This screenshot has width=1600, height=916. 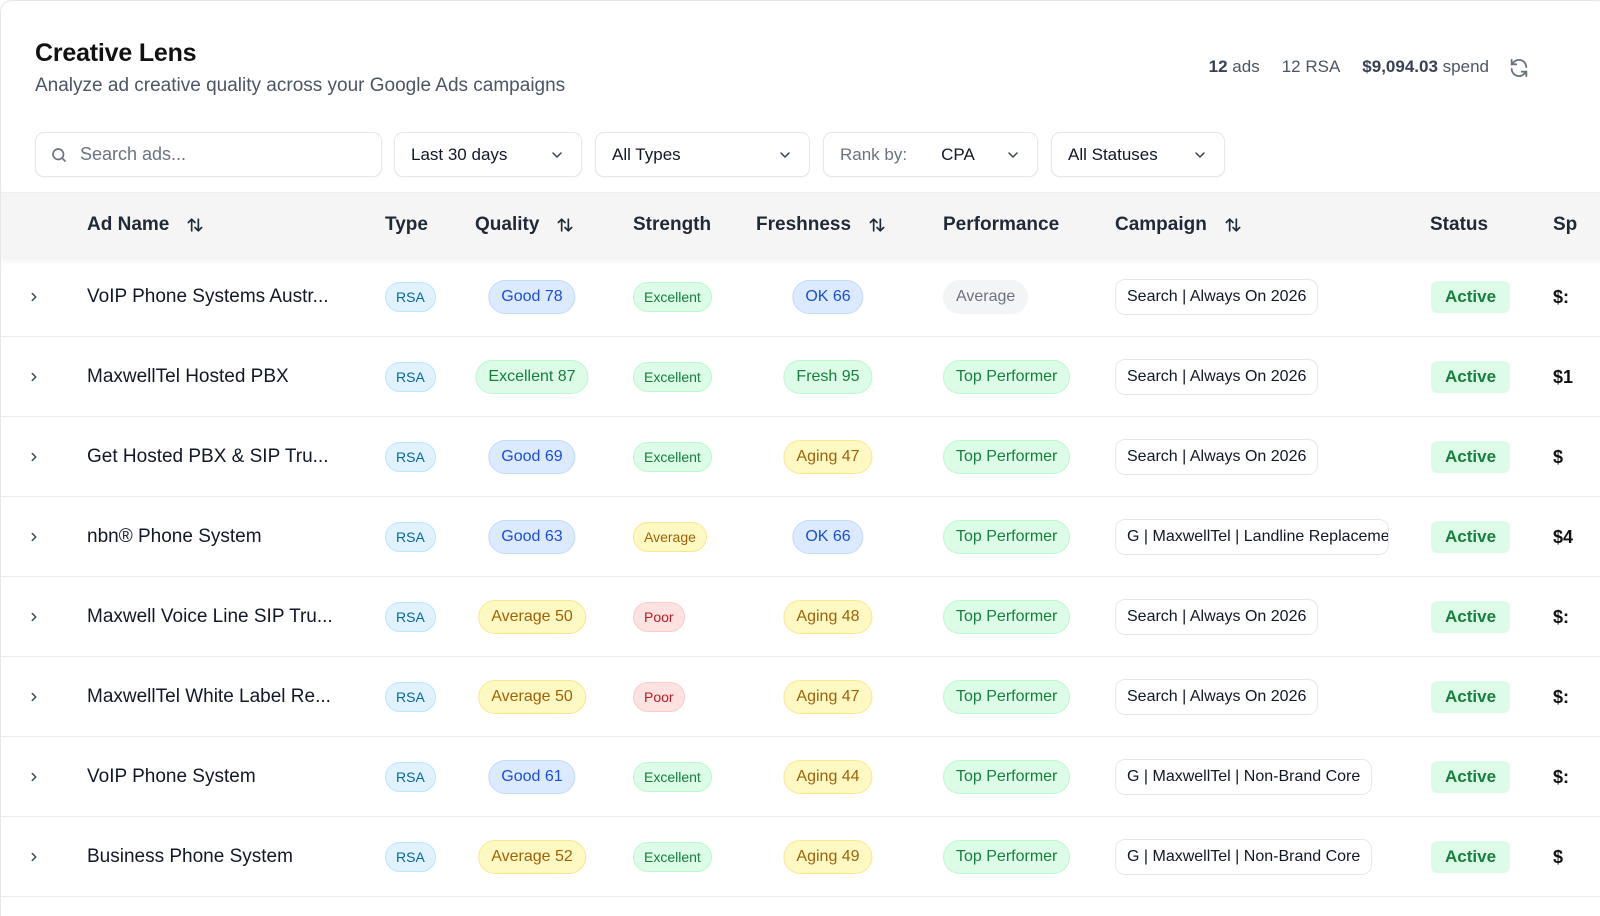 What do you see at coordinates (804, 224) in the screenshot?
I see `column-freshness-label: Freshness` at bounding box center [804, 224].